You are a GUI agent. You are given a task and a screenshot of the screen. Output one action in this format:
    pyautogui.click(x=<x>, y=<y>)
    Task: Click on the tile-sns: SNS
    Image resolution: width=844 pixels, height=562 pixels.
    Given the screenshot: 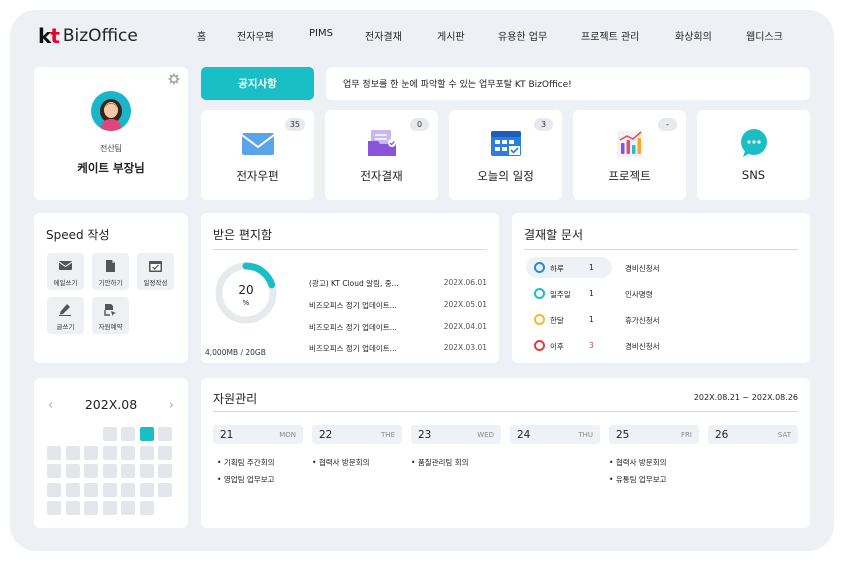 What is the action you would take?
    pyautogui.click(x=753, y=155)
    